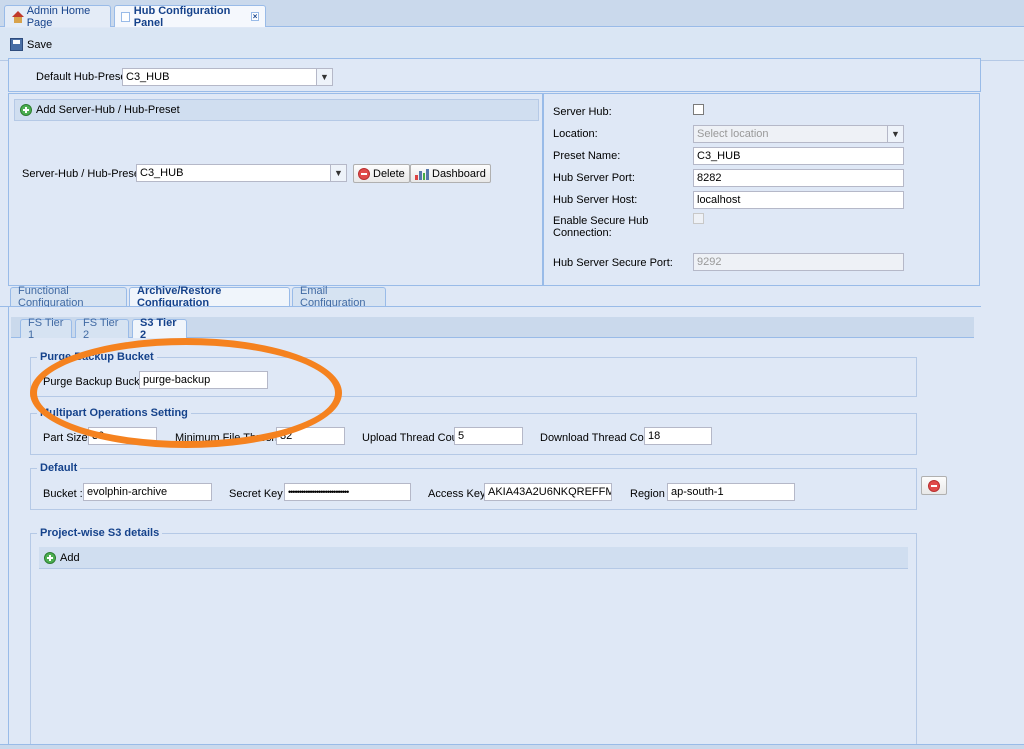 This screenshot has height=749, width=1024. I want to click on dashboard-label: Dashboard, so click(459, 173).